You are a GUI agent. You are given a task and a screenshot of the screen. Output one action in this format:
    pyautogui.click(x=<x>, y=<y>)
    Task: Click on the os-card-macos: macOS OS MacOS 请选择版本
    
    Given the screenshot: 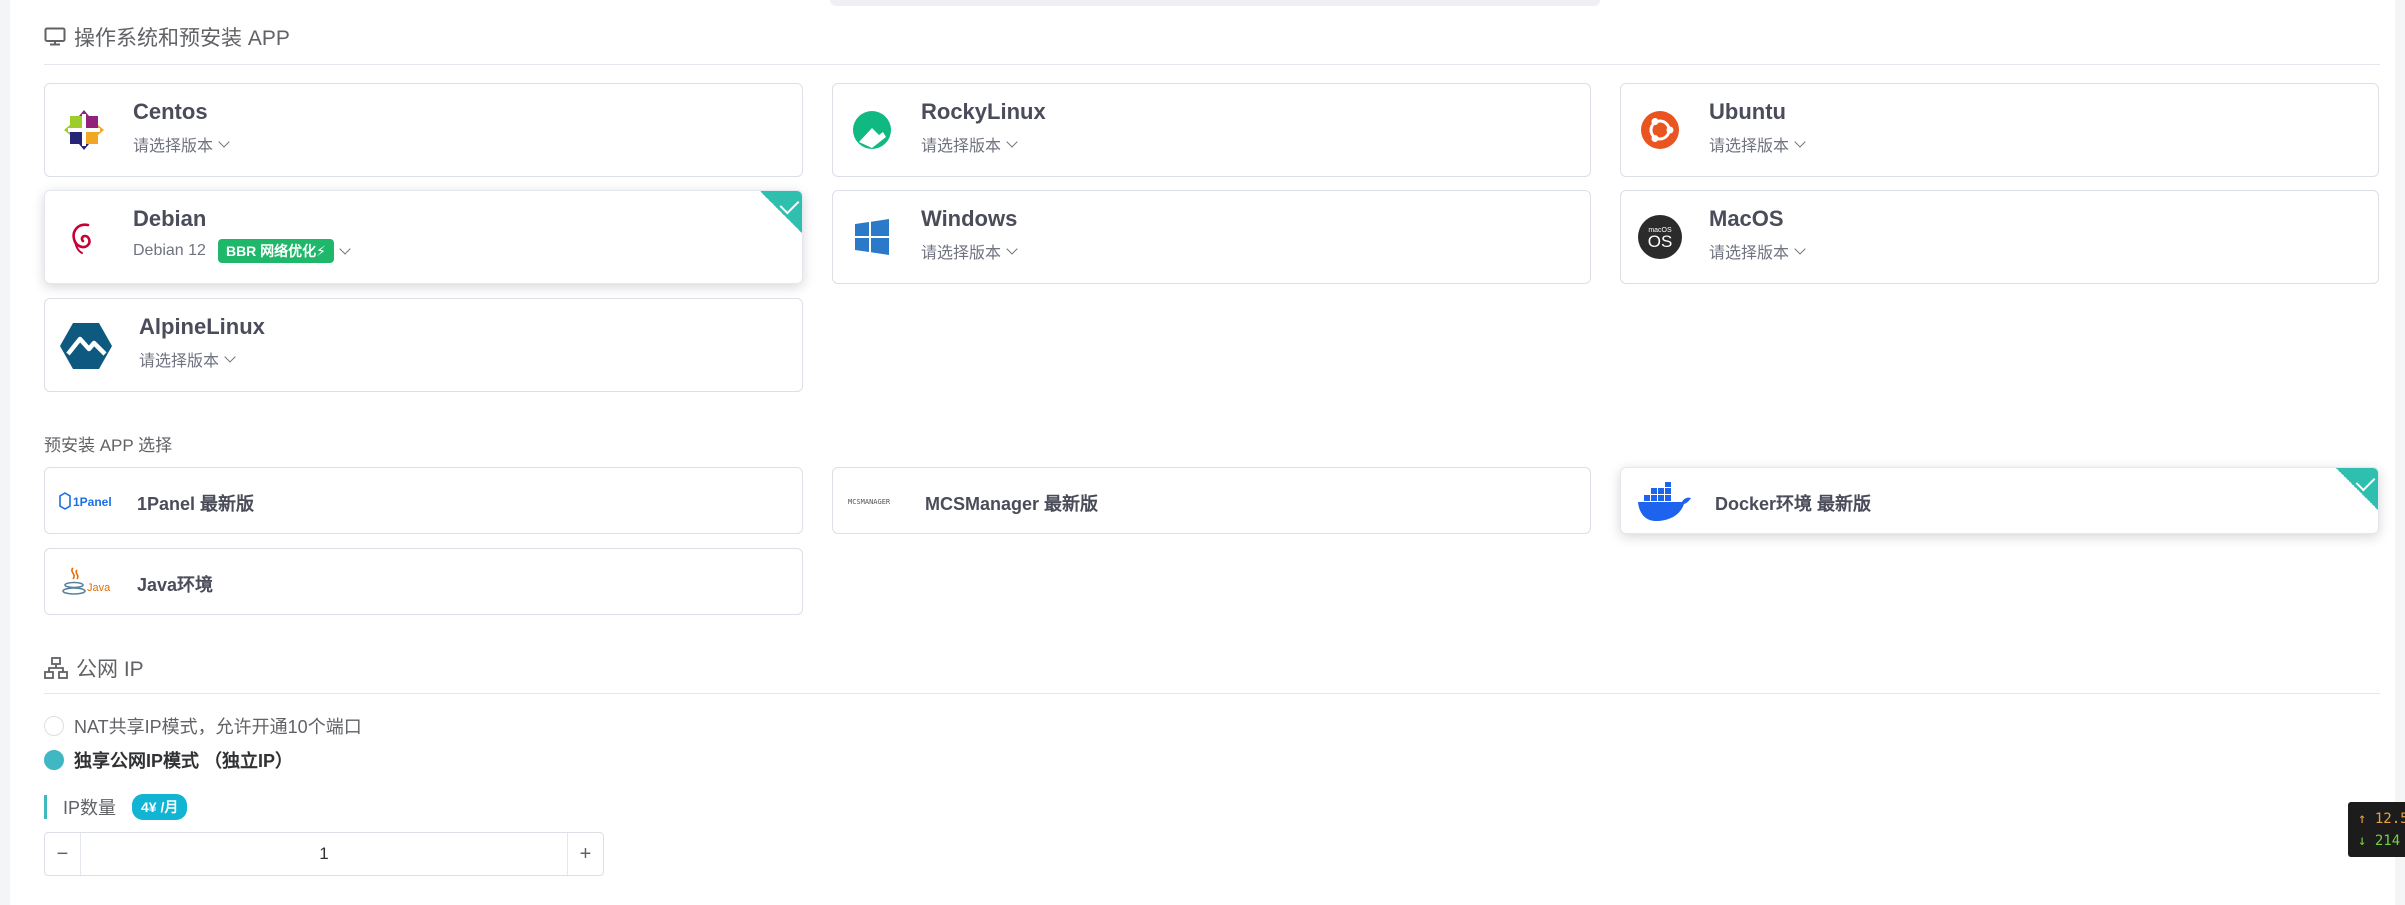 What is the action you would take?
    pyautogui.click(x=1999, y=237)
    